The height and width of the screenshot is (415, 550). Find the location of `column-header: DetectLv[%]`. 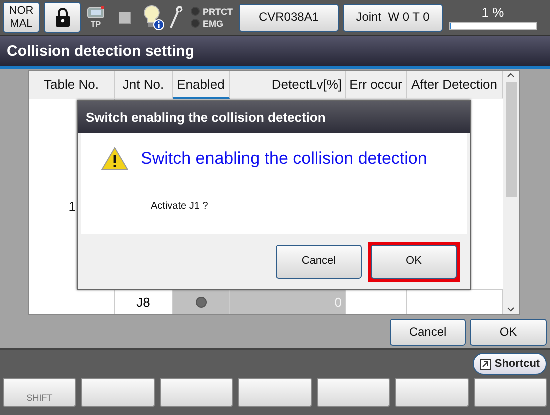

column-header: DetectLv[%] is located at coordinates (288, 85).